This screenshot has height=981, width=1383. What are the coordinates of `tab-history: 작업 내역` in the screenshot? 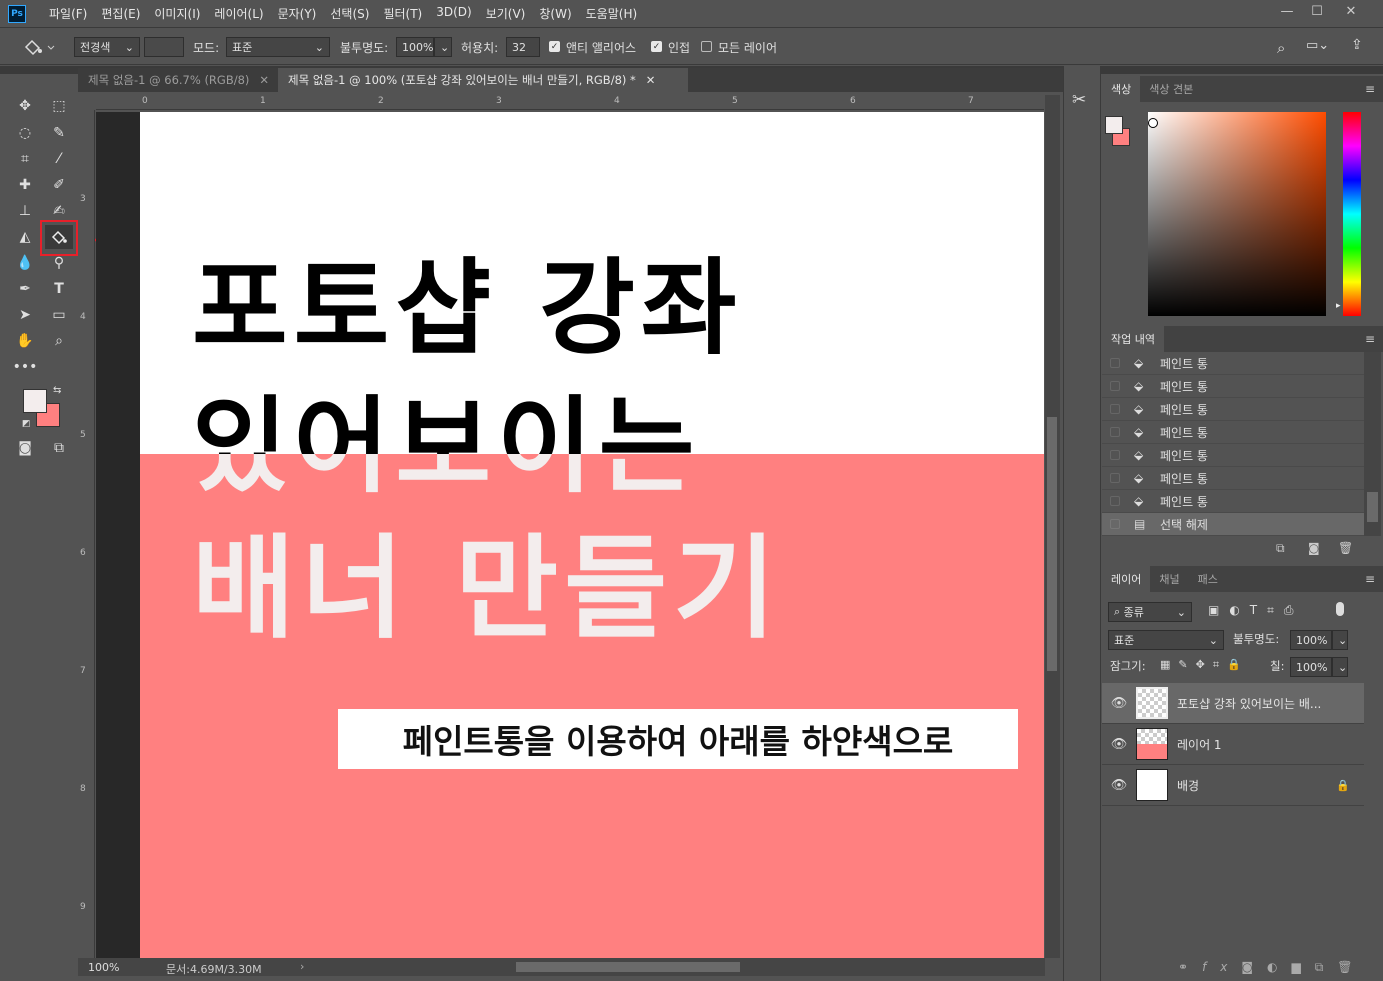 It's located at (1133, 339).